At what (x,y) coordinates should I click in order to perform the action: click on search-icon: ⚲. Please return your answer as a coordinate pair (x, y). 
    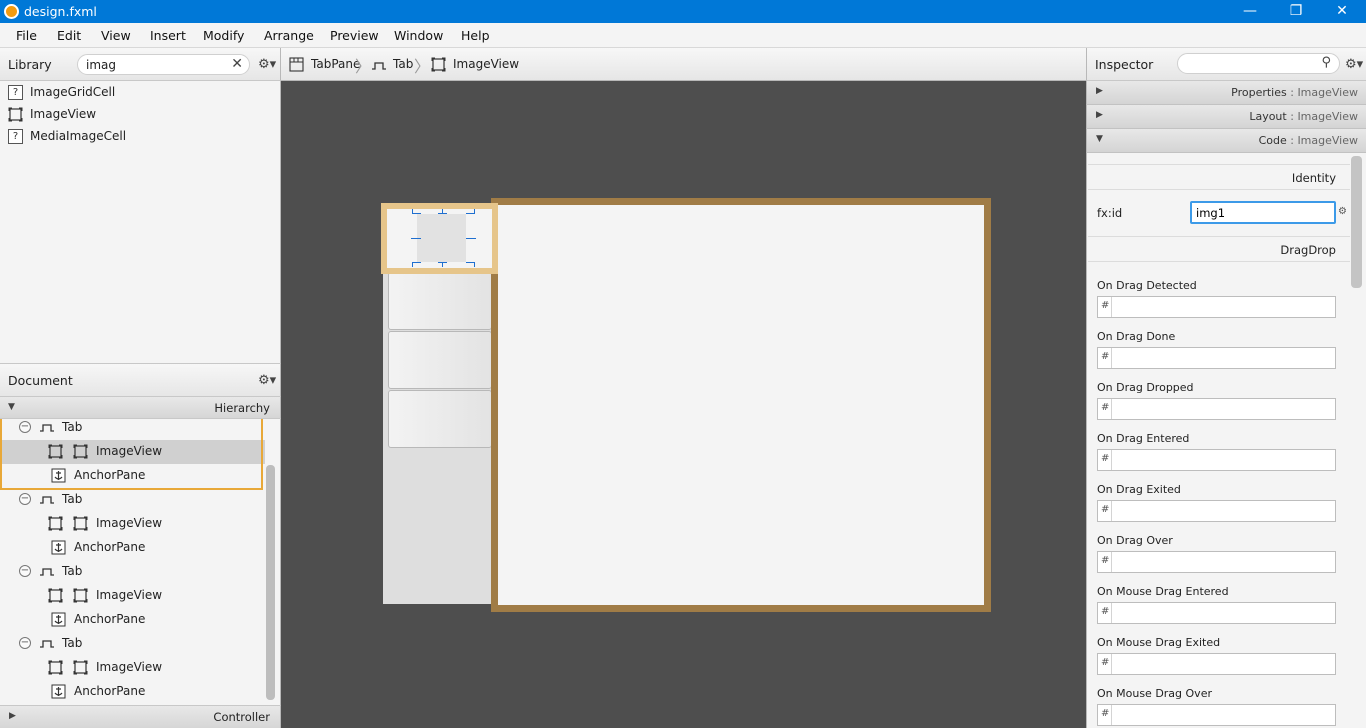
    Looking at the image, I should click on (1326, 62).